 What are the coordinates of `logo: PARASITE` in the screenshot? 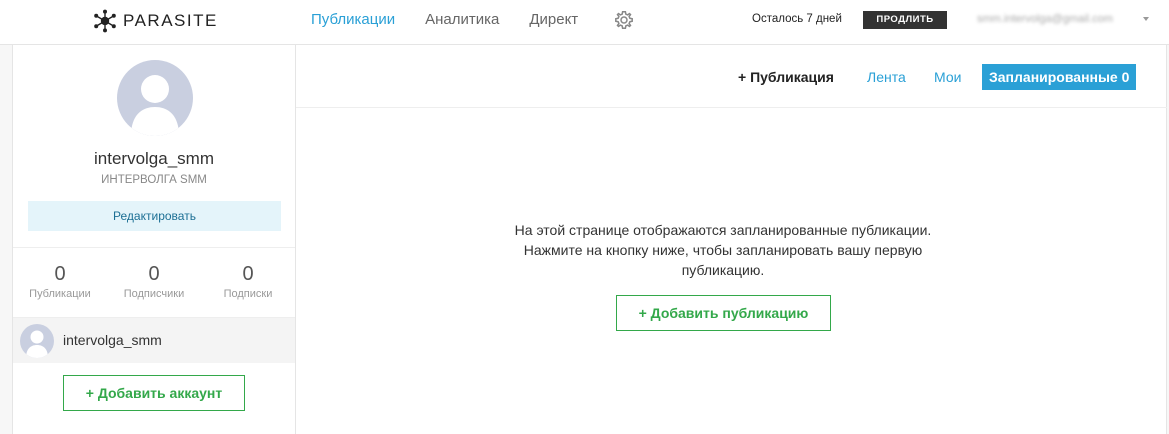 It's located at (155, 21).